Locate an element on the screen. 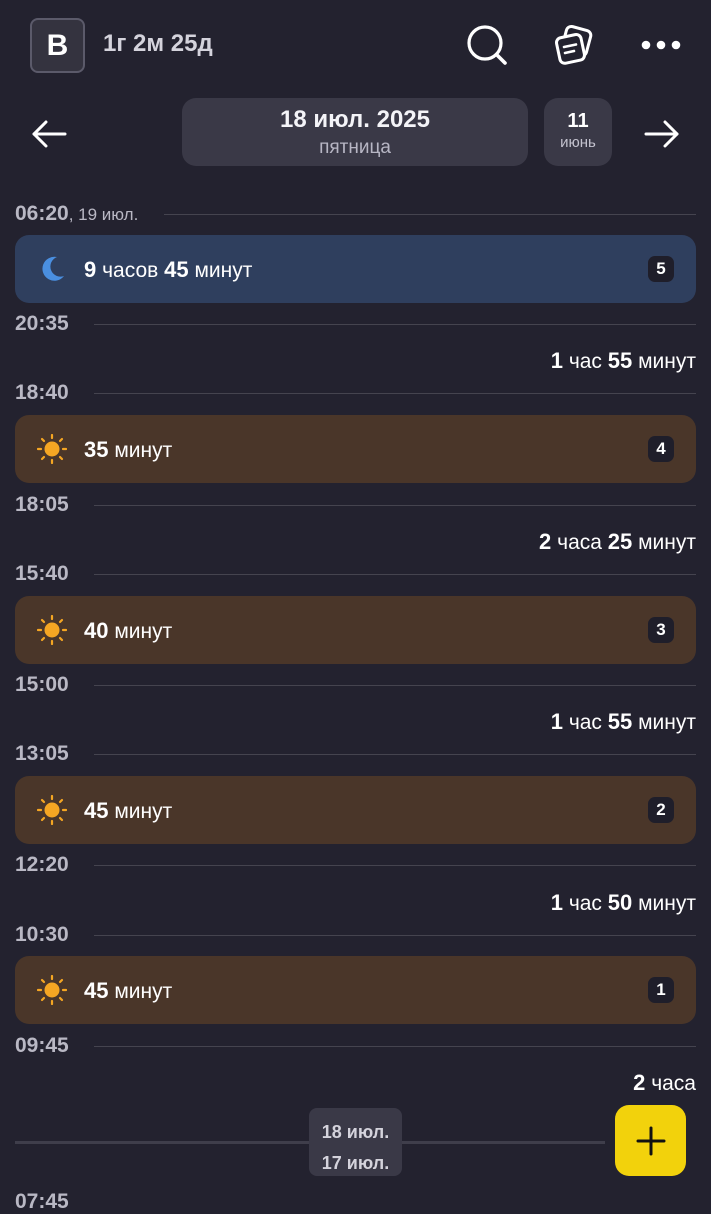  day-boundary-chip: 18 июл. 17 июл. is located at coordinates (355, 1142).